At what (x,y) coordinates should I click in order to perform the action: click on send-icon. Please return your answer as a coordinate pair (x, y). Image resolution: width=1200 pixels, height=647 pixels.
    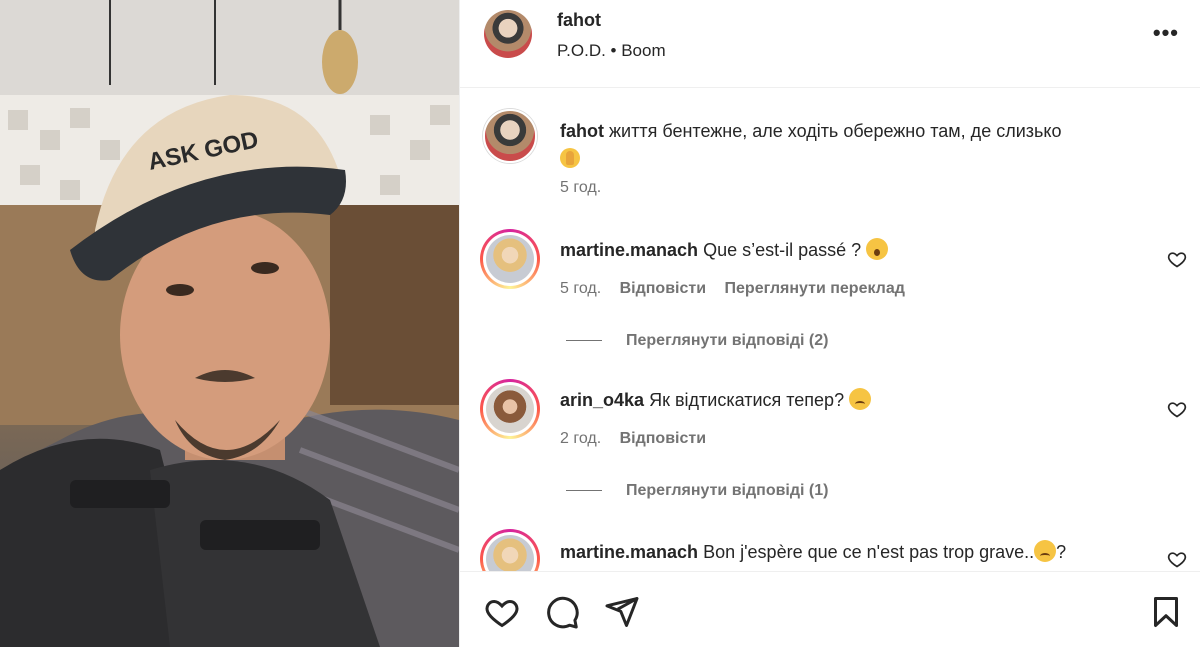
    Looking at the image, I should click on (622, 612).